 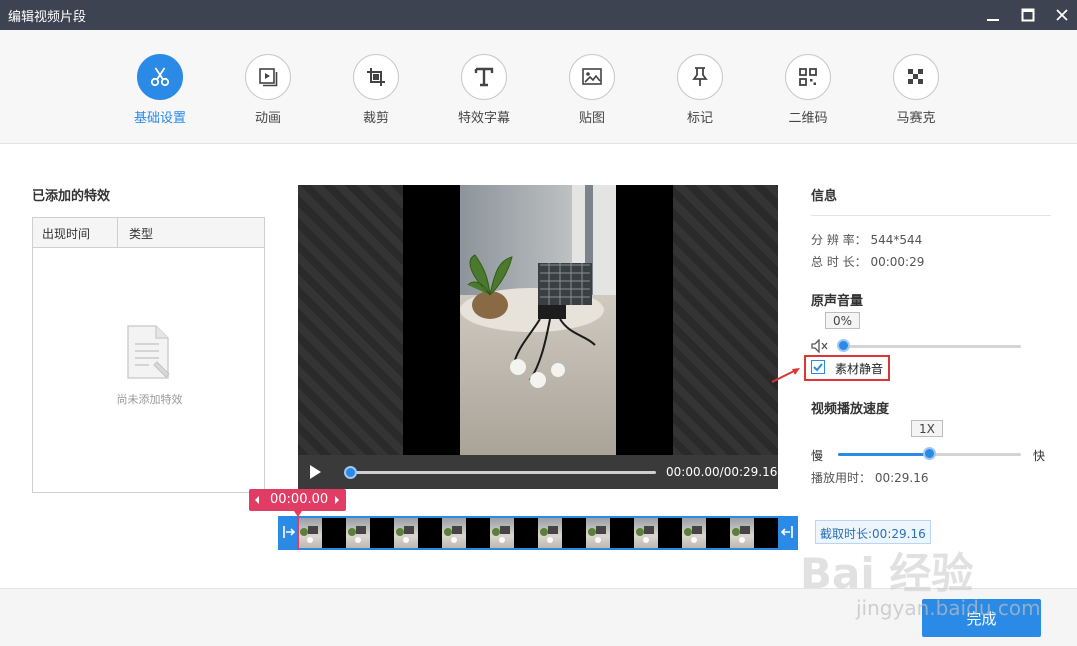 What do you see at coordinates (376, 77) in the screenshot?
I see `crop-icon` at bounding box center [376, 77].